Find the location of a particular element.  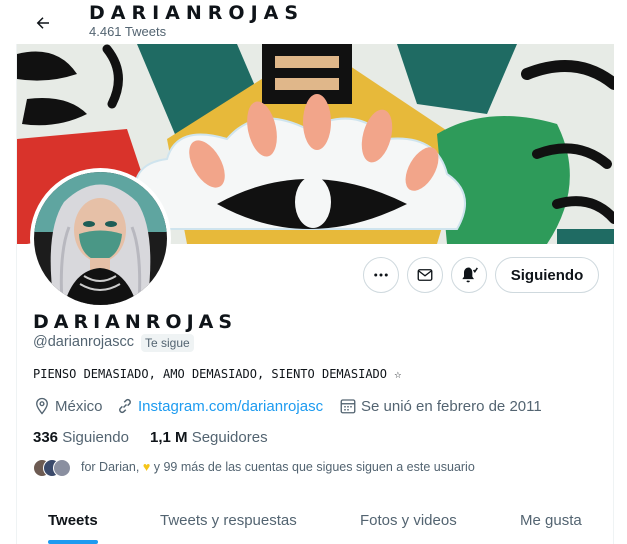

active-tab-indicator is located at coordinates (73, 542).